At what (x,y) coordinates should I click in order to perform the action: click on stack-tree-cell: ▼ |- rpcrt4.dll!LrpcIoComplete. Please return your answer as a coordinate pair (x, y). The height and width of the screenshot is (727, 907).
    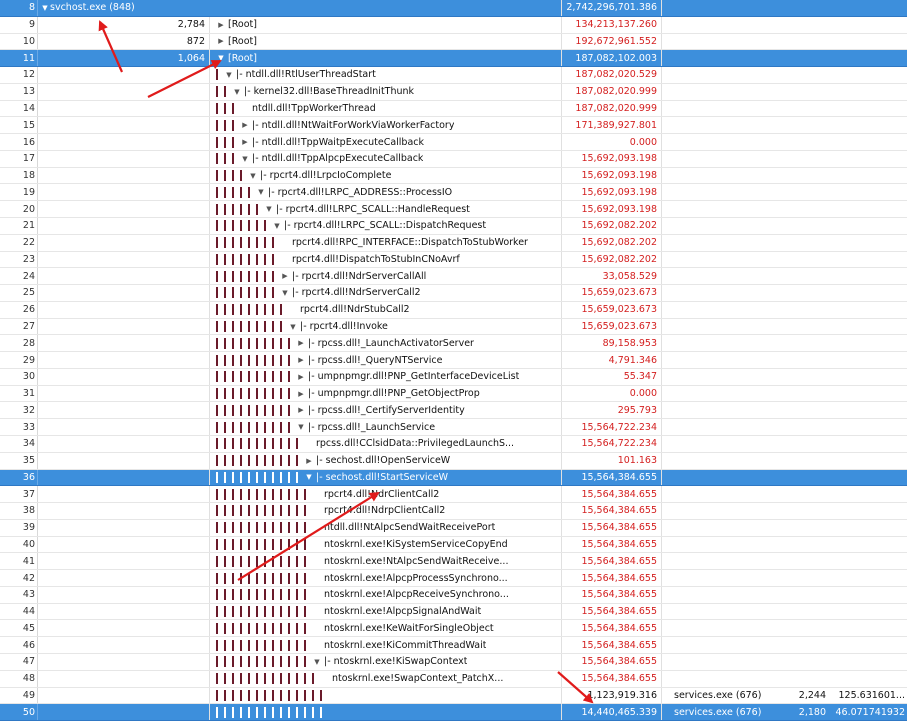
    Looking at the image, I should click on (387, 175).